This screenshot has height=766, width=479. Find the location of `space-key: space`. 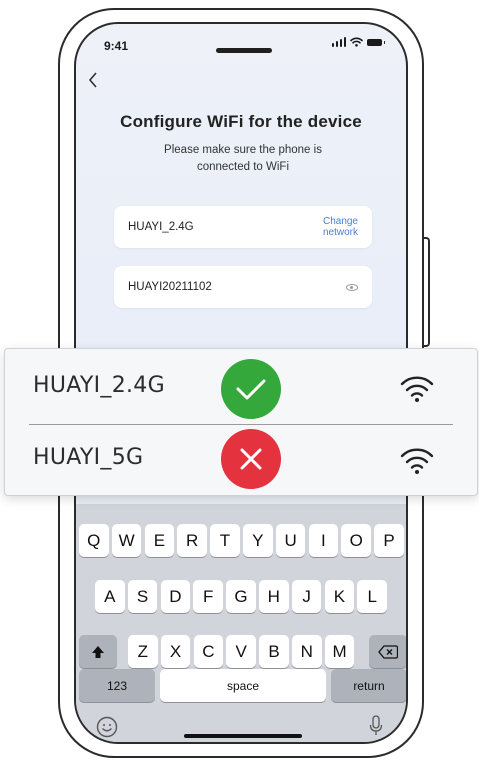

space-key: space is located at coordinates (243, 685).